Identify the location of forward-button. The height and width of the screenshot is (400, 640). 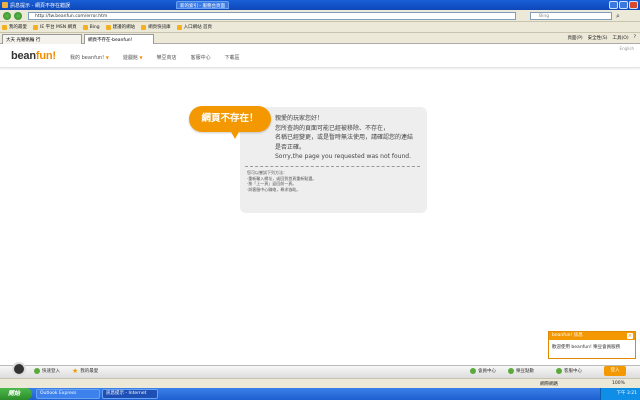
(18, 16).